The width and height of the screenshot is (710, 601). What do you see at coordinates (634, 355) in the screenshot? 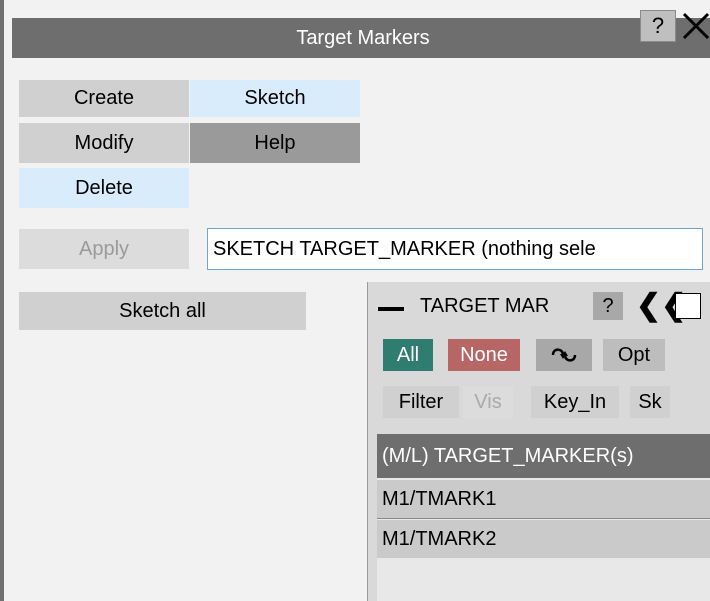
I see `opt-button: Opt` at bounding box center [634, 355].